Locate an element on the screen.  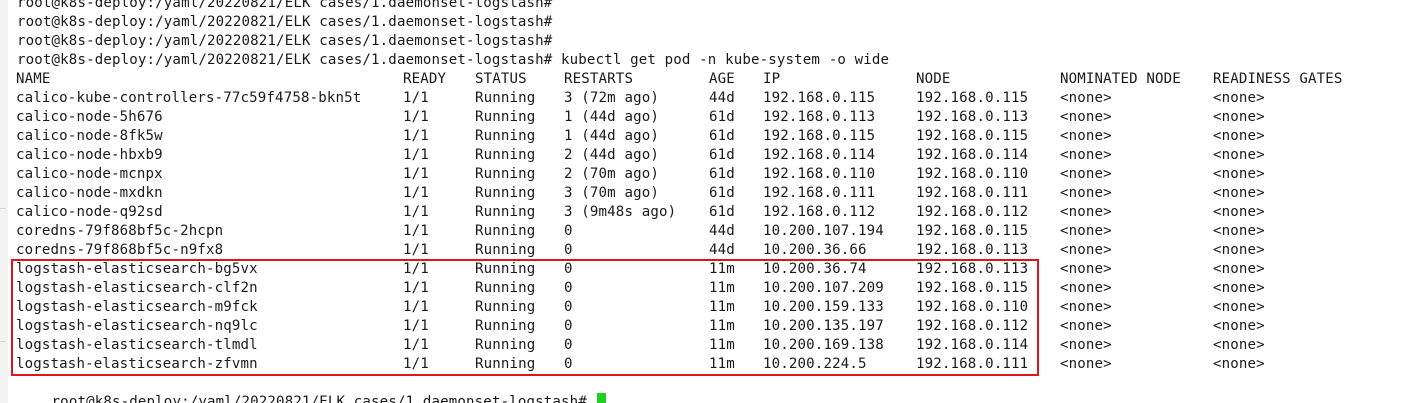
header-readiness-gates: READINESS GATES is located at coordinates (1278, 79).